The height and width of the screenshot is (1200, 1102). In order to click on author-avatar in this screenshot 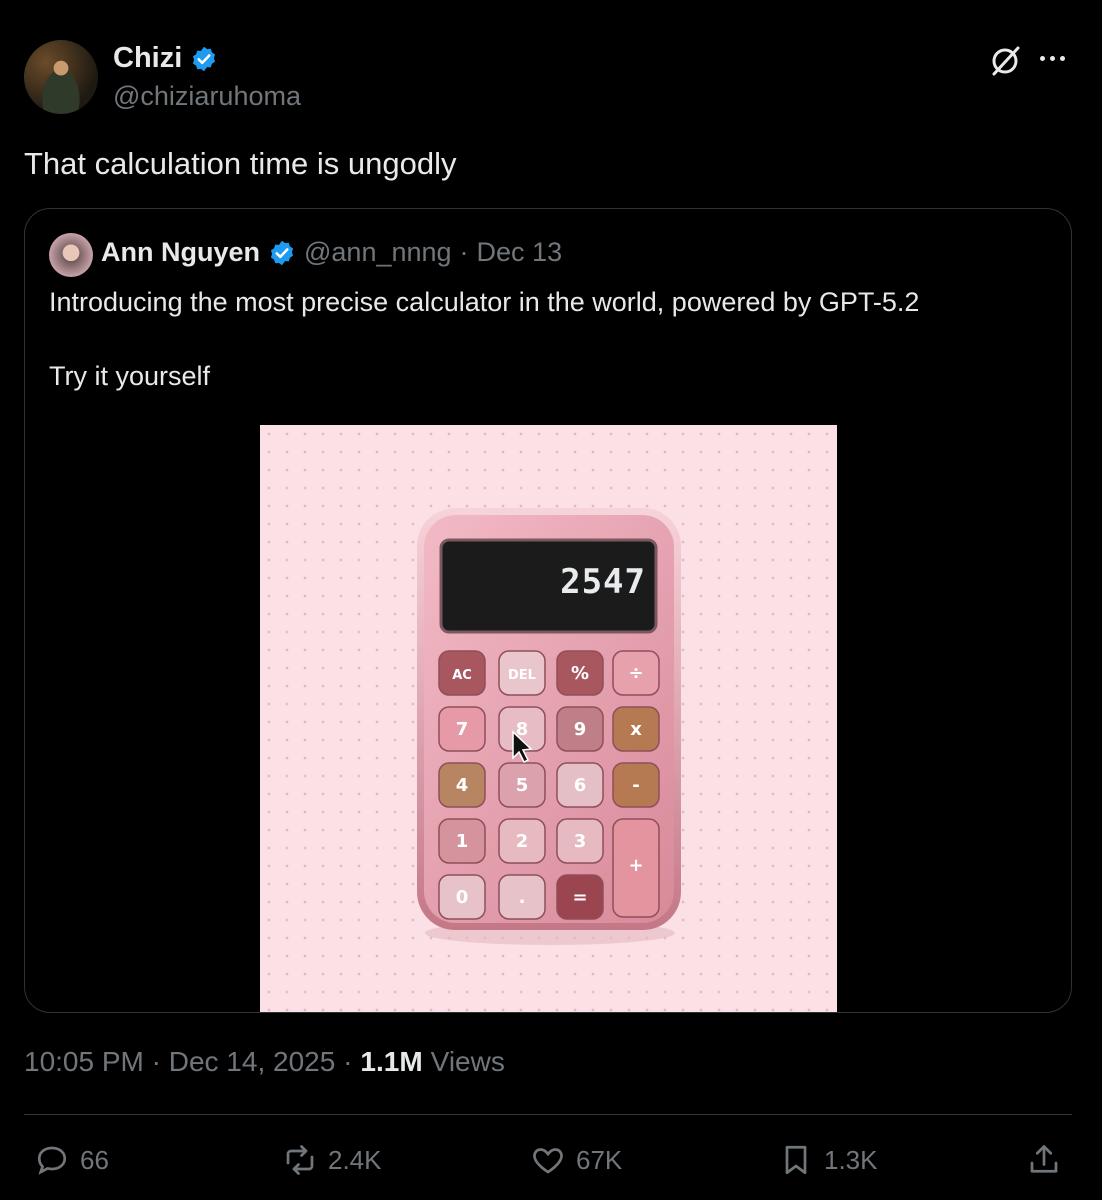, I will do `click(61, 77)`.